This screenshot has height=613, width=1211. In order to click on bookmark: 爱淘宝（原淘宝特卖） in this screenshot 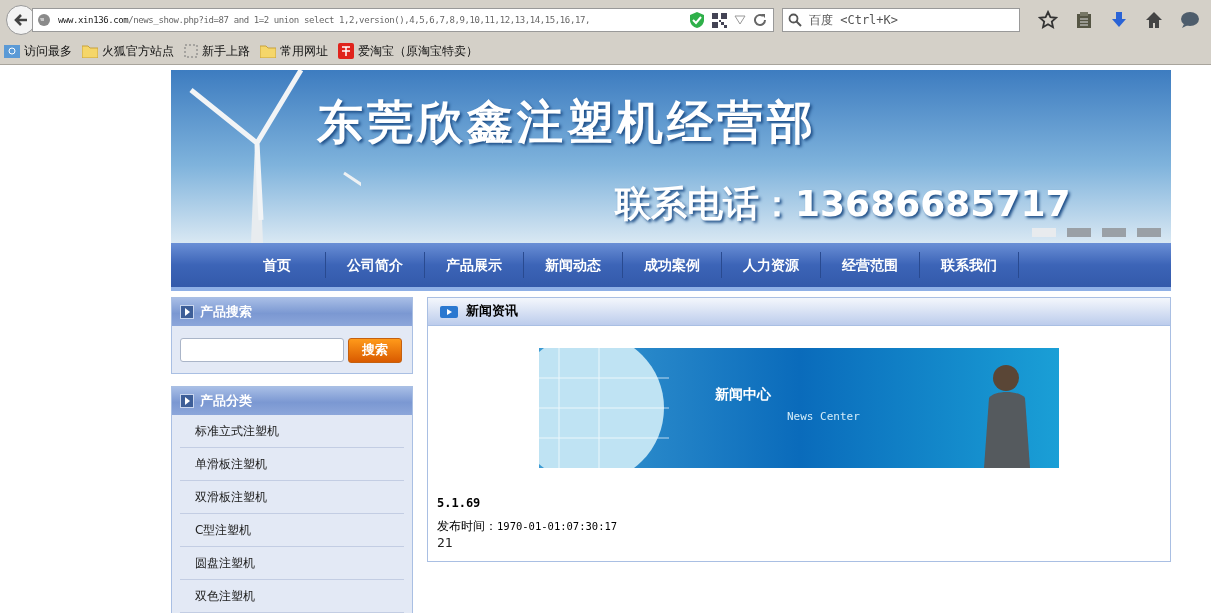, I will do `click(408, 51)`.